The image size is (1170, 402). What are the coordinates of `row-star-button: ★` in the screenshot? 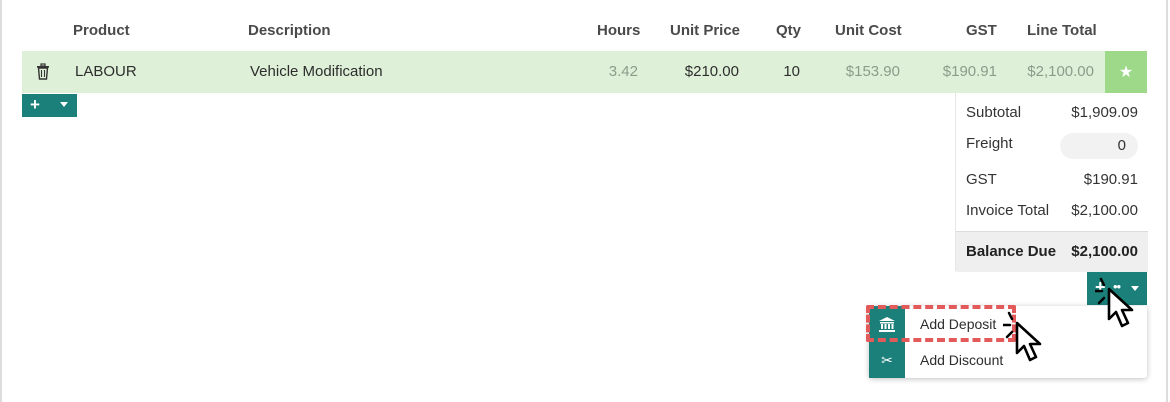 It's located at (1126, 72).